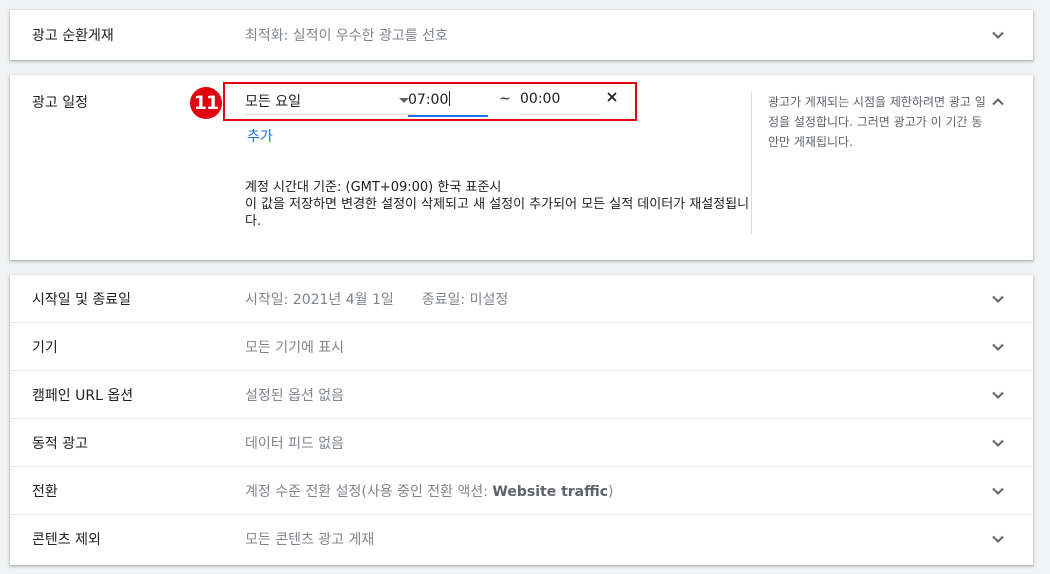 The image size is (1050, 574). What do you see at coordinates (521, 443) in the screenshot?
I see `dynamic-ads-row: 동적 광고 데이터 피드 없음` at bounding box center [521, 443].